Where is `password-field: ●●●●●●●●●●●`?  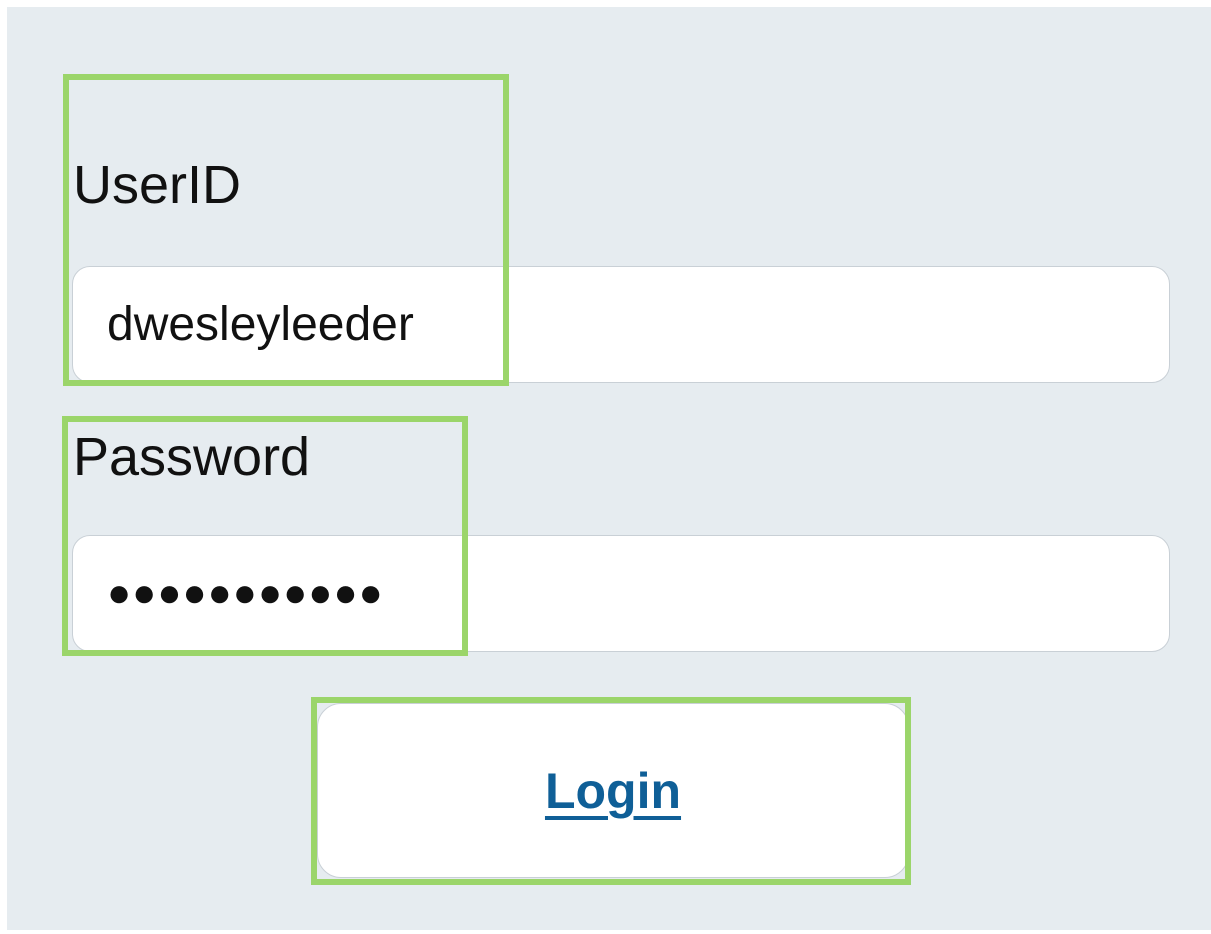
password-field: ●●●●●●●●●●● is located at coordinates (621, 593).